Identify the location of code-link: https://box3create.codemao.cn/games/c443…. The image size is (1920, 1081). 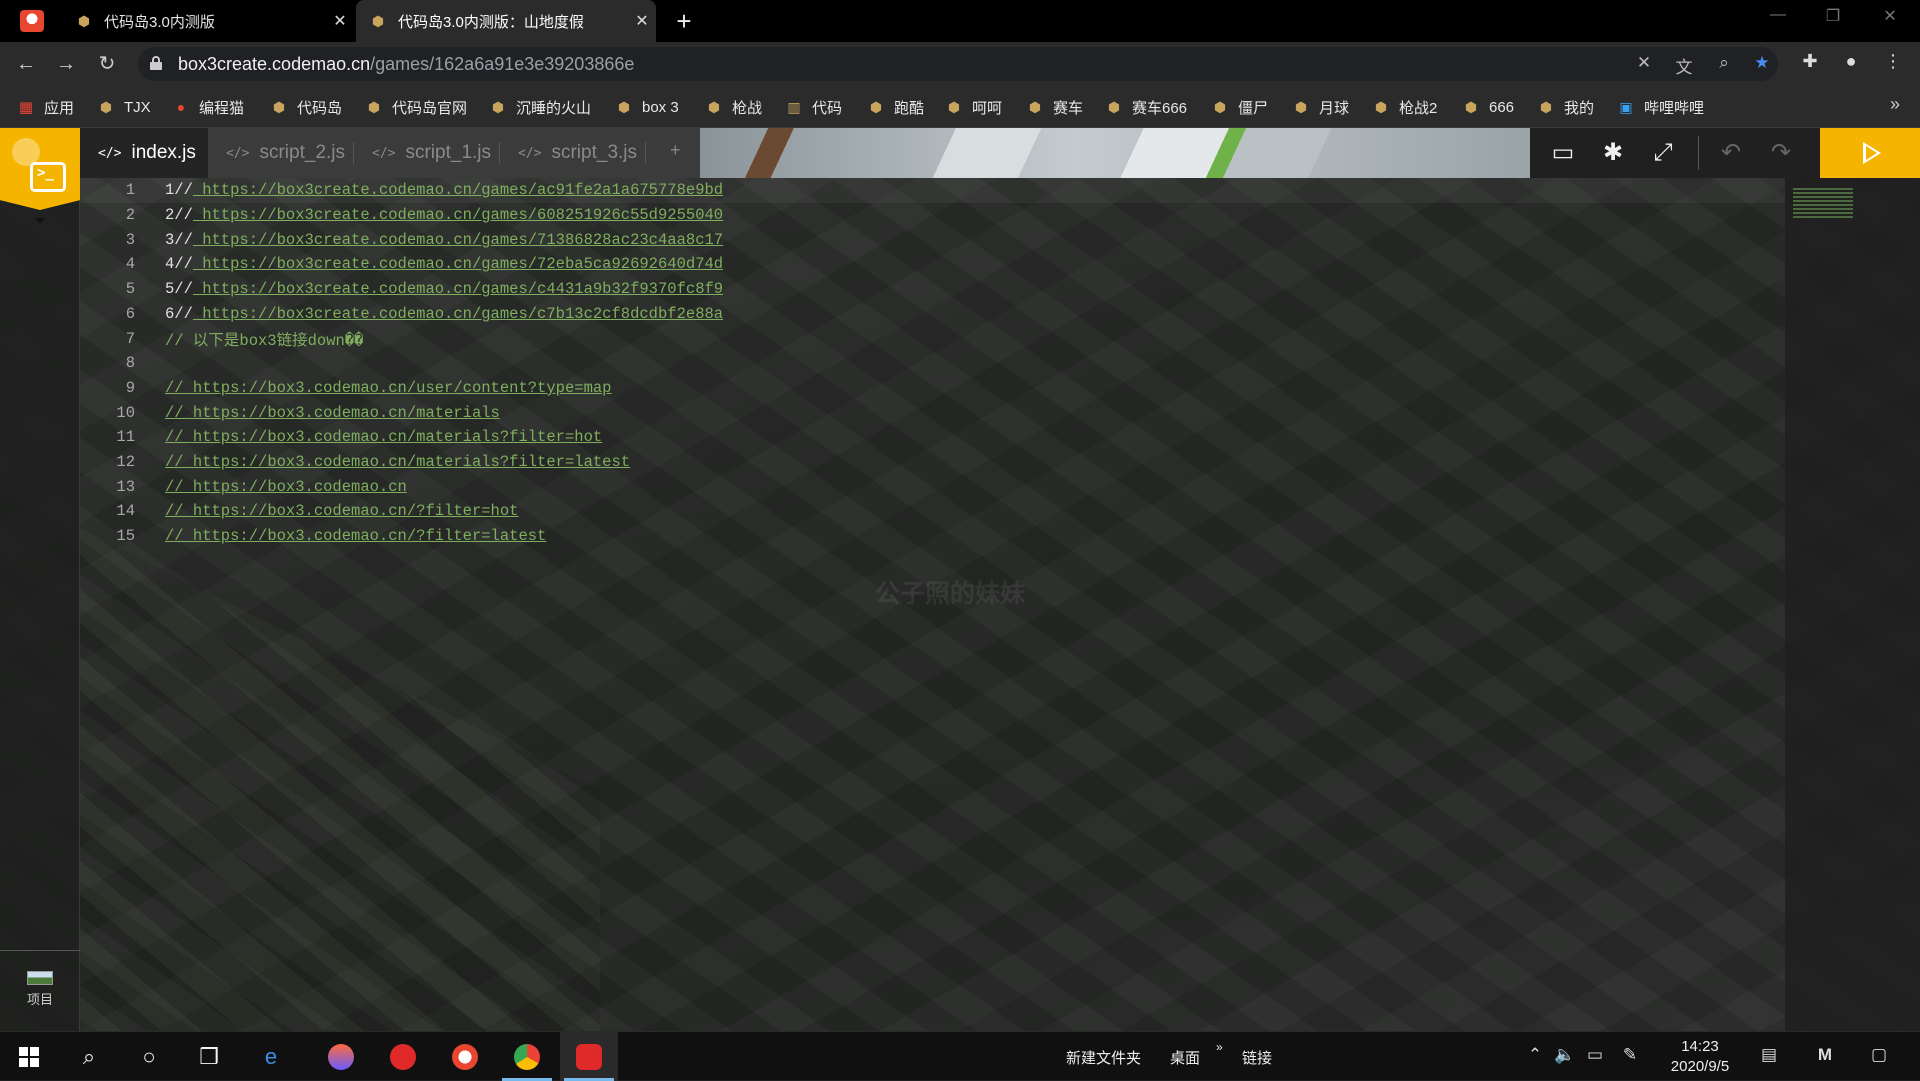
(458, 289).